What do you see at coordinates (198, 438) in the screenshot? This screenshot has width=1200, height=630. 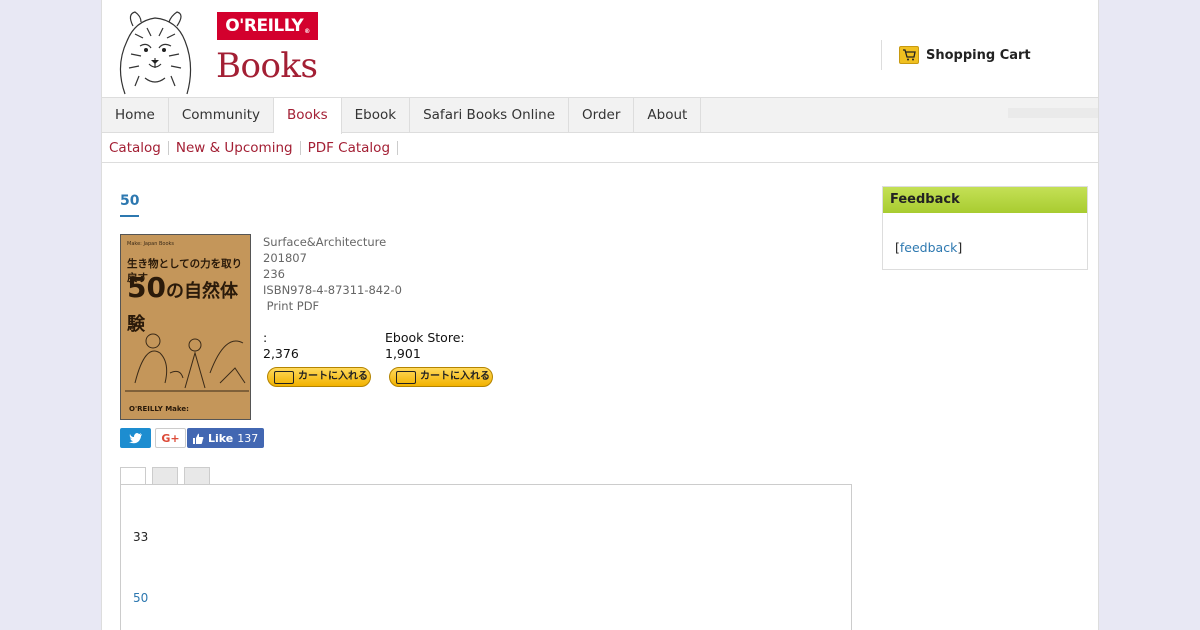 I see `thumbs-up-icon` at bounding box center [198, 438].